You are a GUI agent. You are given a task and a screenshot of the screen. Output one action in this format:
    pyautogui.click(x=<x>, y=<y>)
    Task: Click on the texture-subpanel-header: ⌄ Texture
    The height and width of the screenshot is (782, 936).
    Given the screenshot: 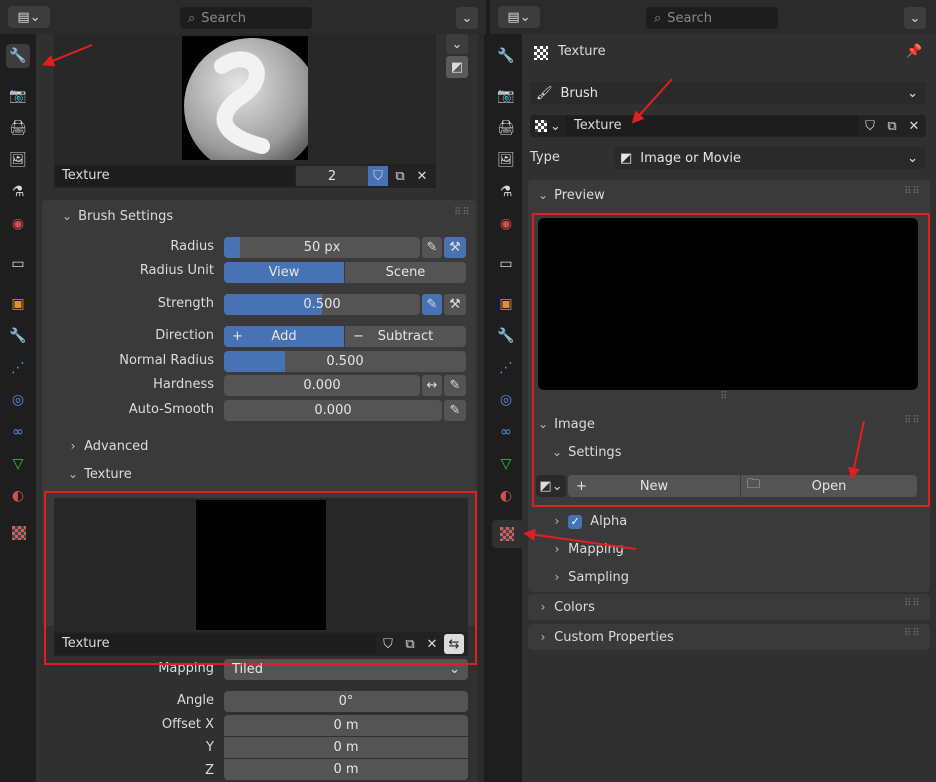 What is the action you would take?
    pyautogui.click(x=216, y=474)
    